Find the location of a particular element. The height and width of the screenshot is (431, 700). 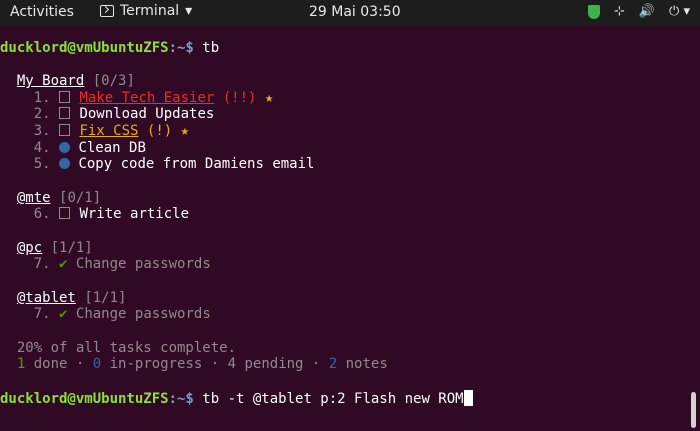

board-count: [0/1] is located at coordinates (80, 198).